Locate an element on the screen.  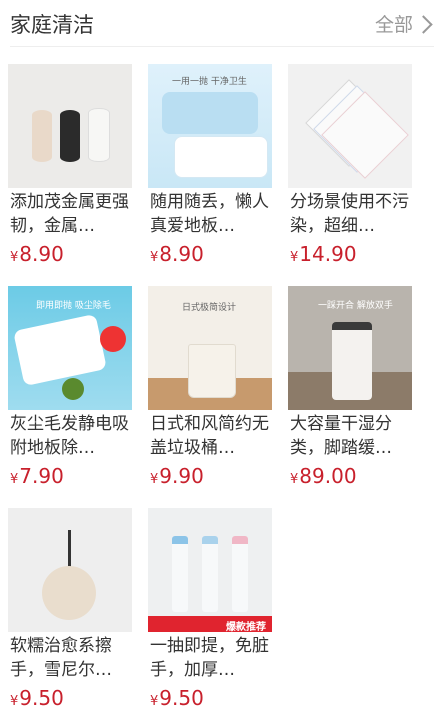
promo-badge is located at coordinates (113, 339).